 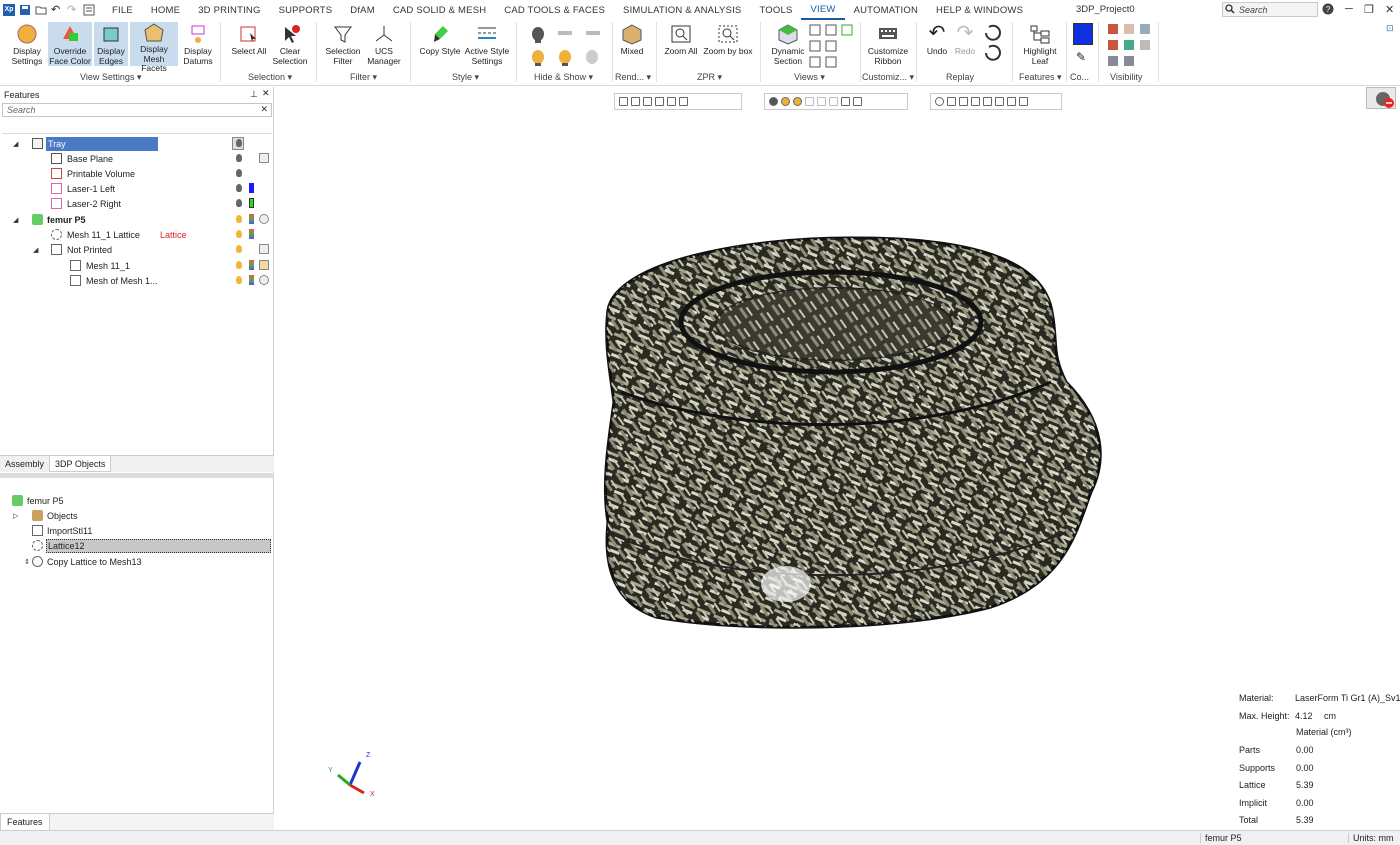 I want to click on tab-3dp-objects: 3DP Objects, so click(x=80, y=464).